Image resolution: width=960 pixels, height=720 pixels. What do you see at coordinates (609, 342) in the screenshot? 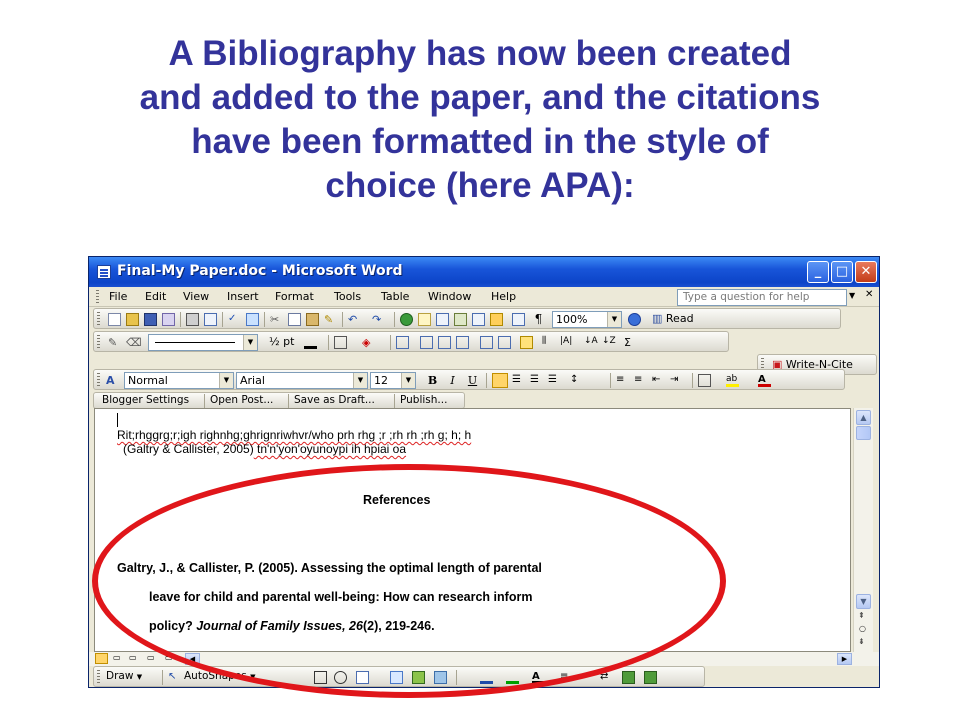
I see `sort-descending-icon: ↓Z` at bounding box center [609, 342].